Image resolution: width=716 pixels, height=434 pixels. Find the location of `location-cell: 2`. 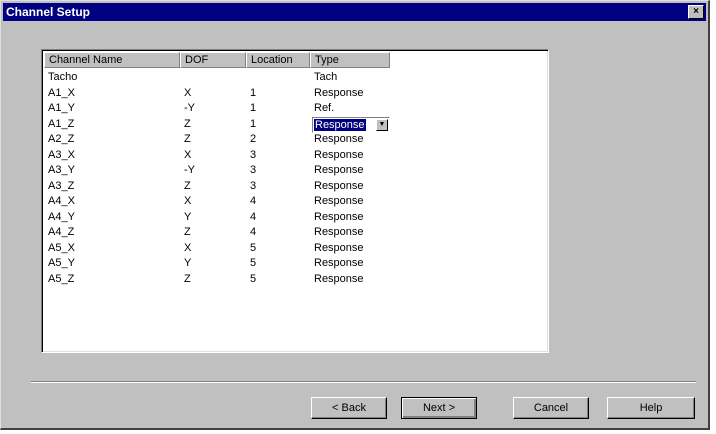

location-cell: 2 is located at coordinates (253, 139).